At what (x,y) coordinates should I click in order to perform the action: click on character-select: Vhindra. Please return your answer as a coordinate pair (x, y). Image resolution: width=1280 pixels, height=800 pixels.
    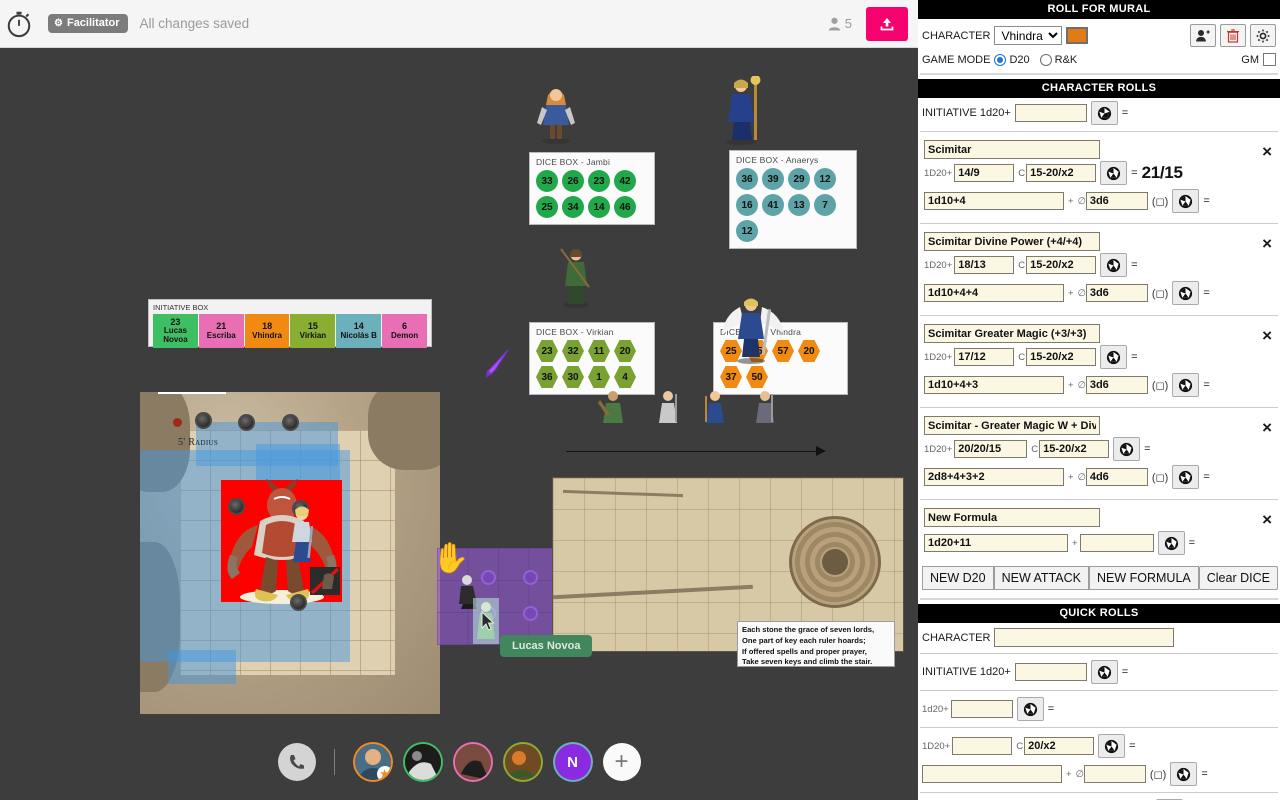
    Looking at the image, I should click on (1028, 35).